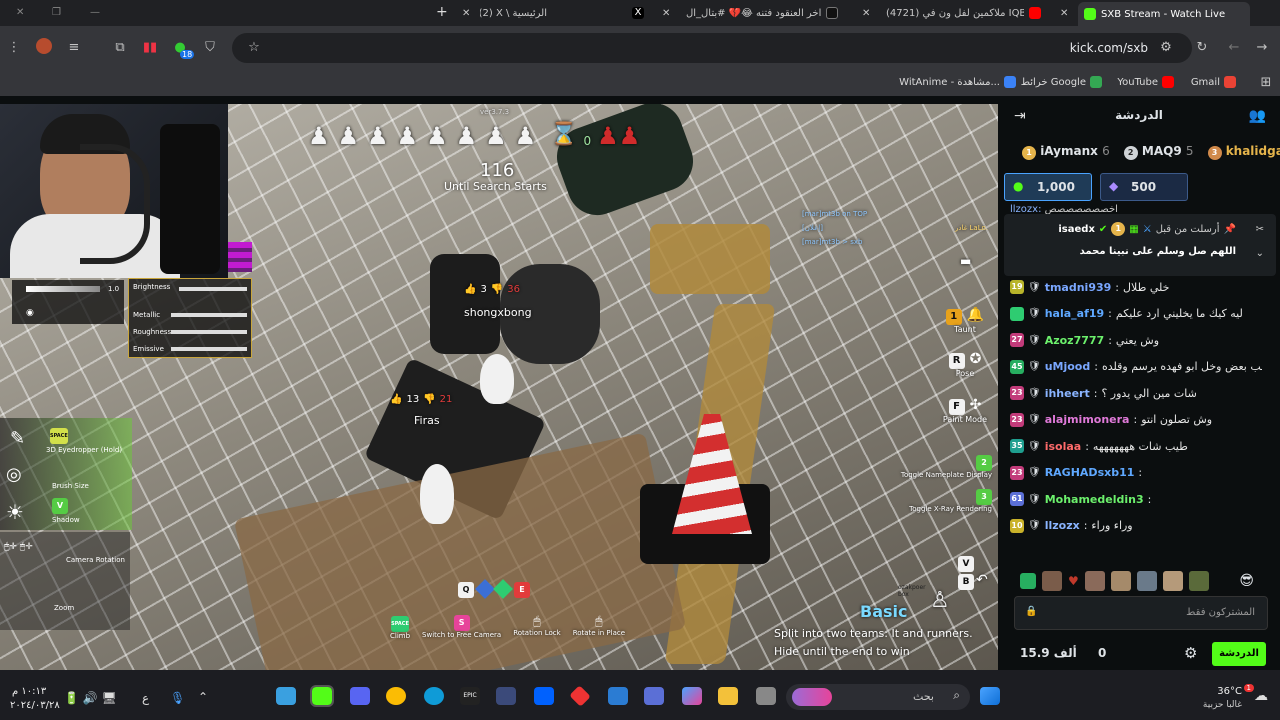 The height and width of the screenshot is (720, 1280). What do you see at coordinates (1257, 116) in the screenshot?
I see `users-icon: 👥` at bounding box center [1257, 116].